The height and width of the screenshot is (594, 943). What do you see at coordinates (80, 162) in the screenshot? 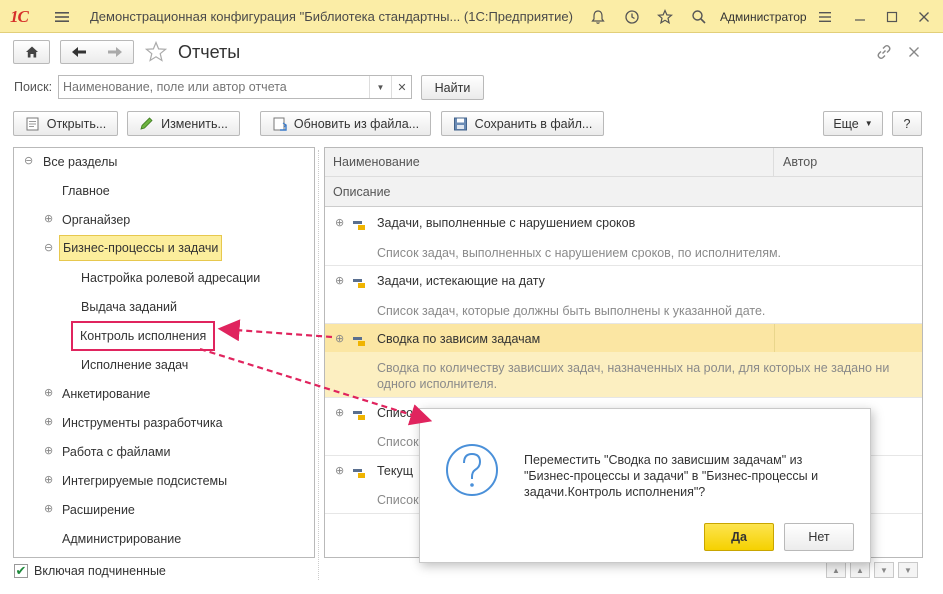
I see `tree-item-all-sections: Все разделы` at bounding box center [80, 162].